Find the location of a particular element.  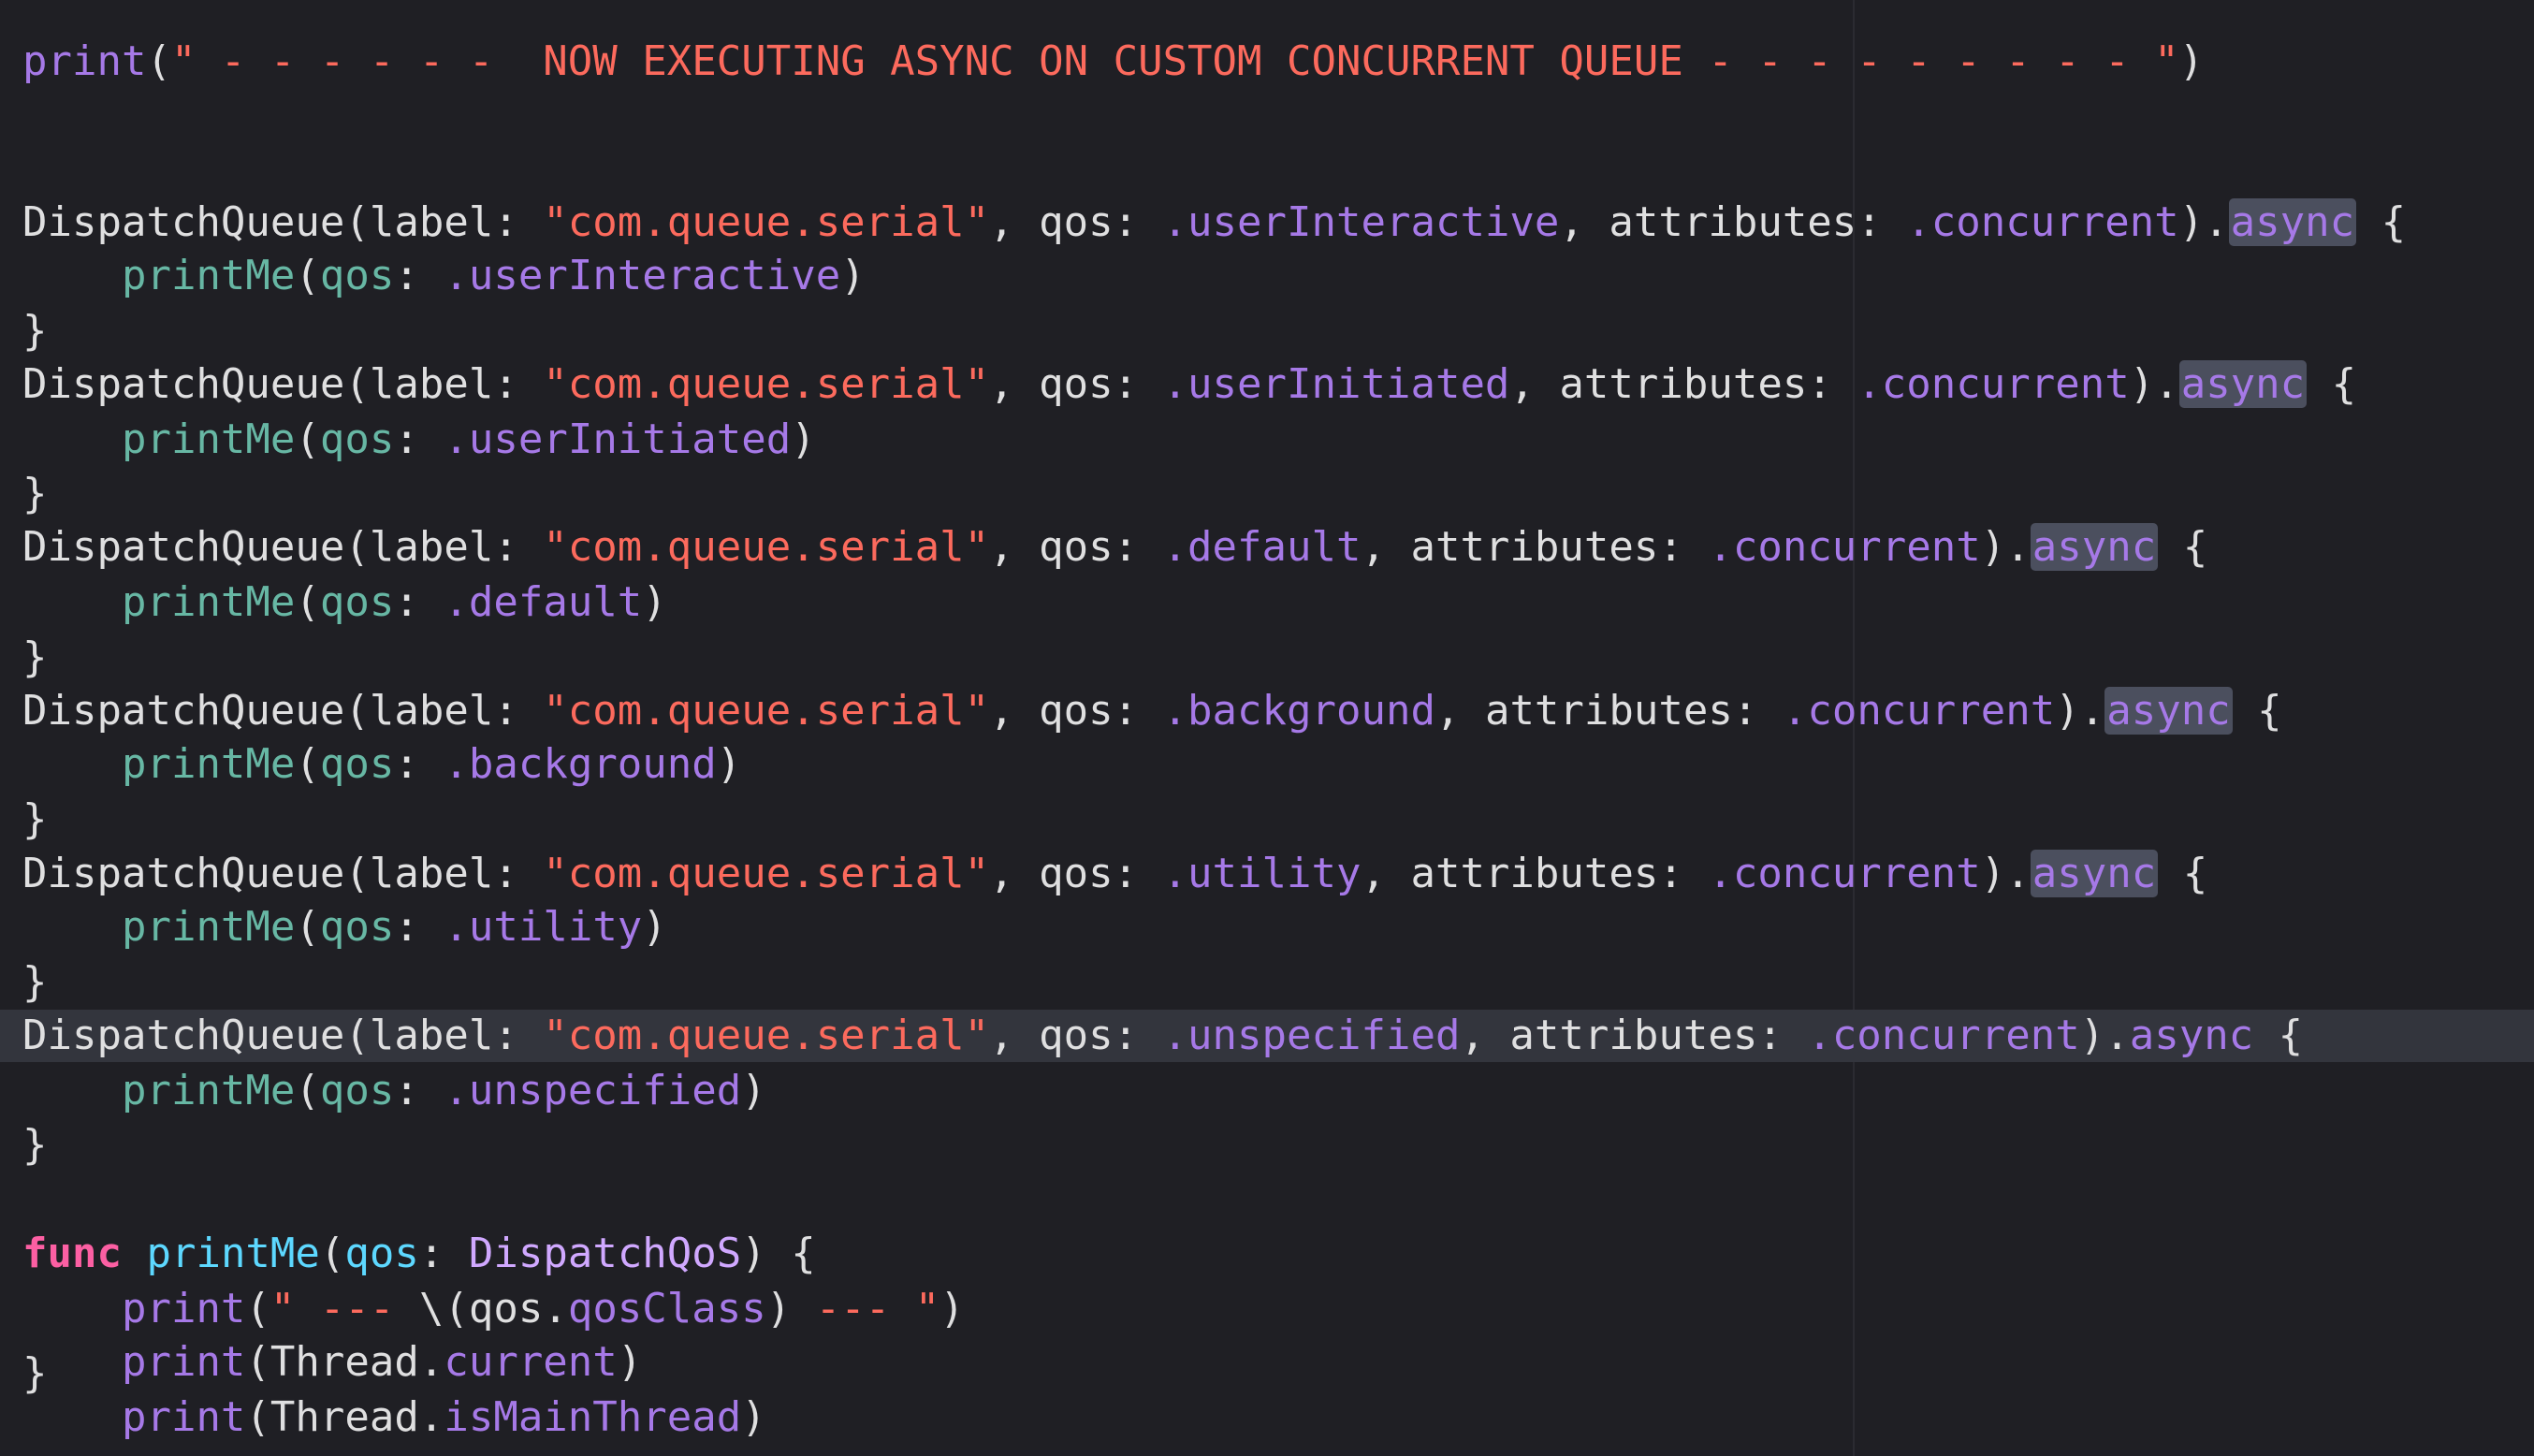

code-token: current is located at coordinates (531, 1361).